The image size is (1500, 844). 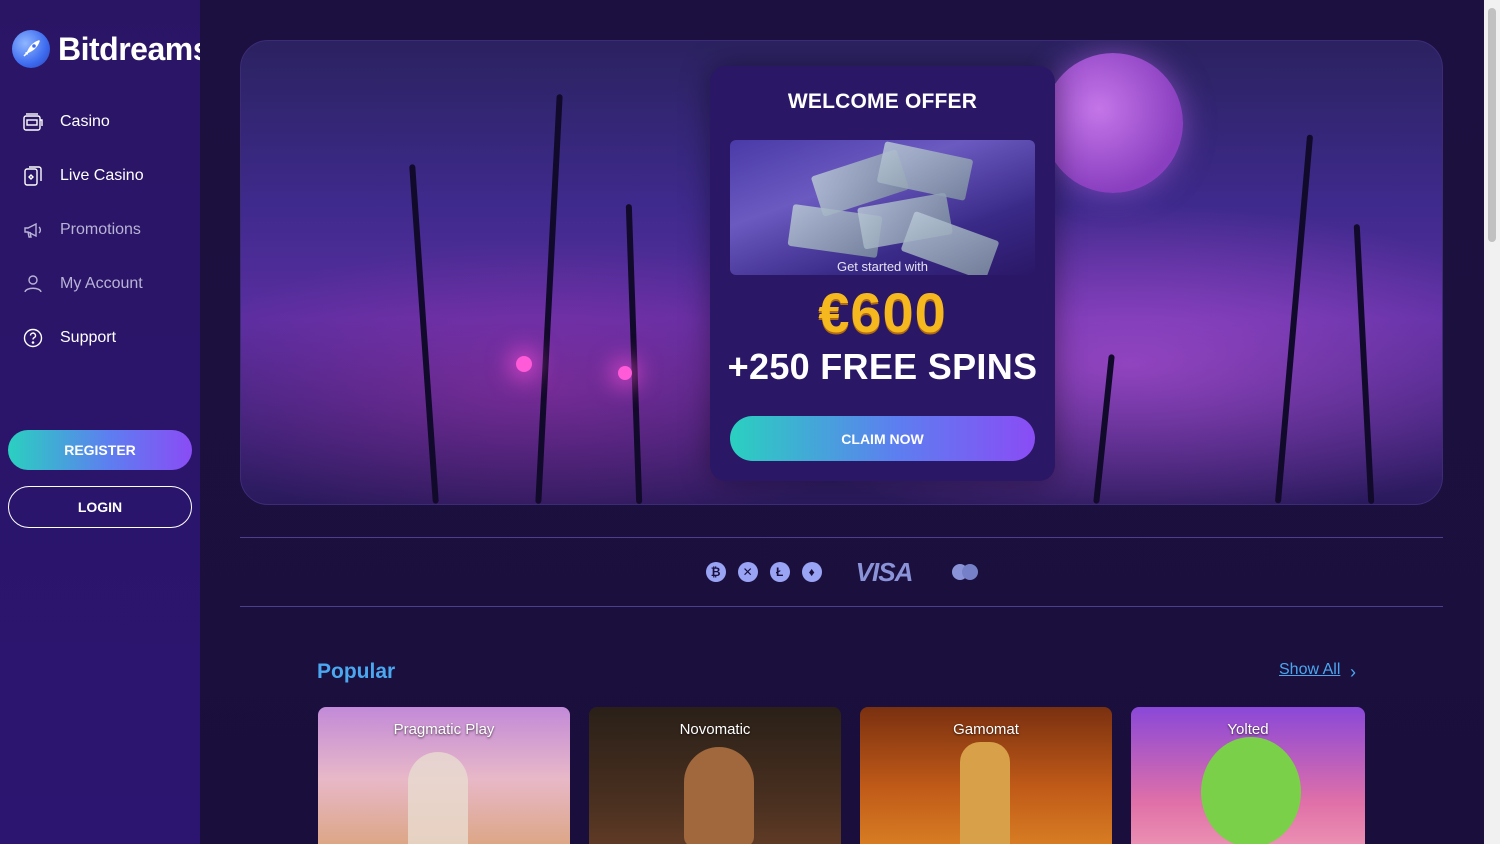 I want to click on offer-free-spins: +250 FREE SPINS, so click(x=882, y=366).